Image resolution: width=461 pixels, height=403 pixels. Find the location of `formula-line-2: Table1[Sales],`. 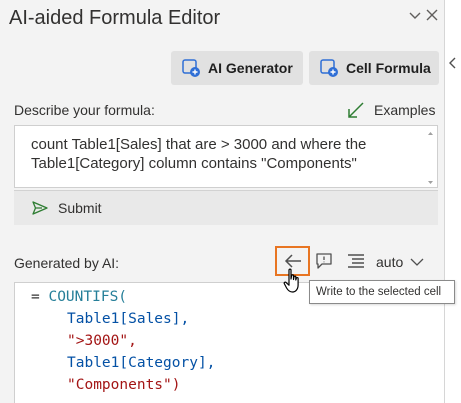

formula-line-2: Table1[Sales], is located at coordinates (128, 319).